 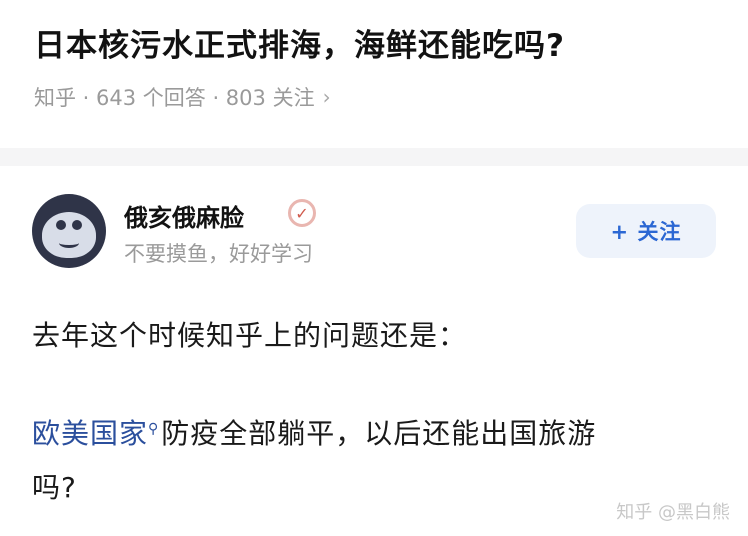 What do you see at coordinates (54, 487) in the screenshot?
I see `answer-paragraph-2-cont: 吗?` at bounding box center [54, 487].